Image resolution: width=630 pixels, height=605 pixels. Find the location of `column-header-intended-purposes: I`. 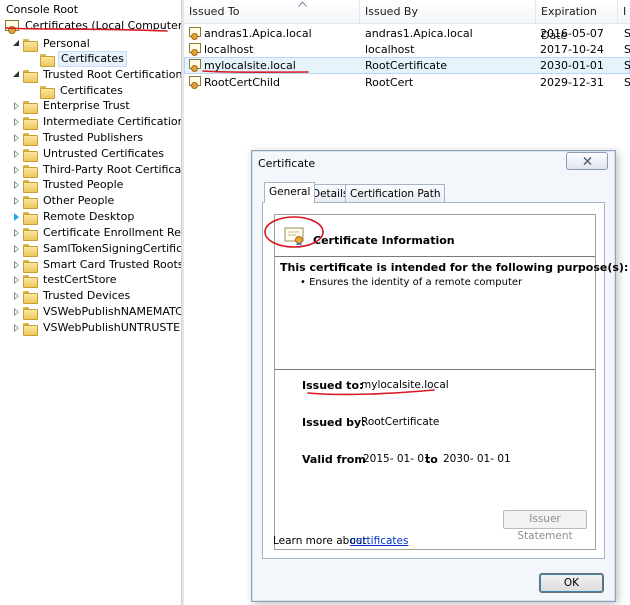

column-header-intended-purposes: I is located at coordinates (624, 12).